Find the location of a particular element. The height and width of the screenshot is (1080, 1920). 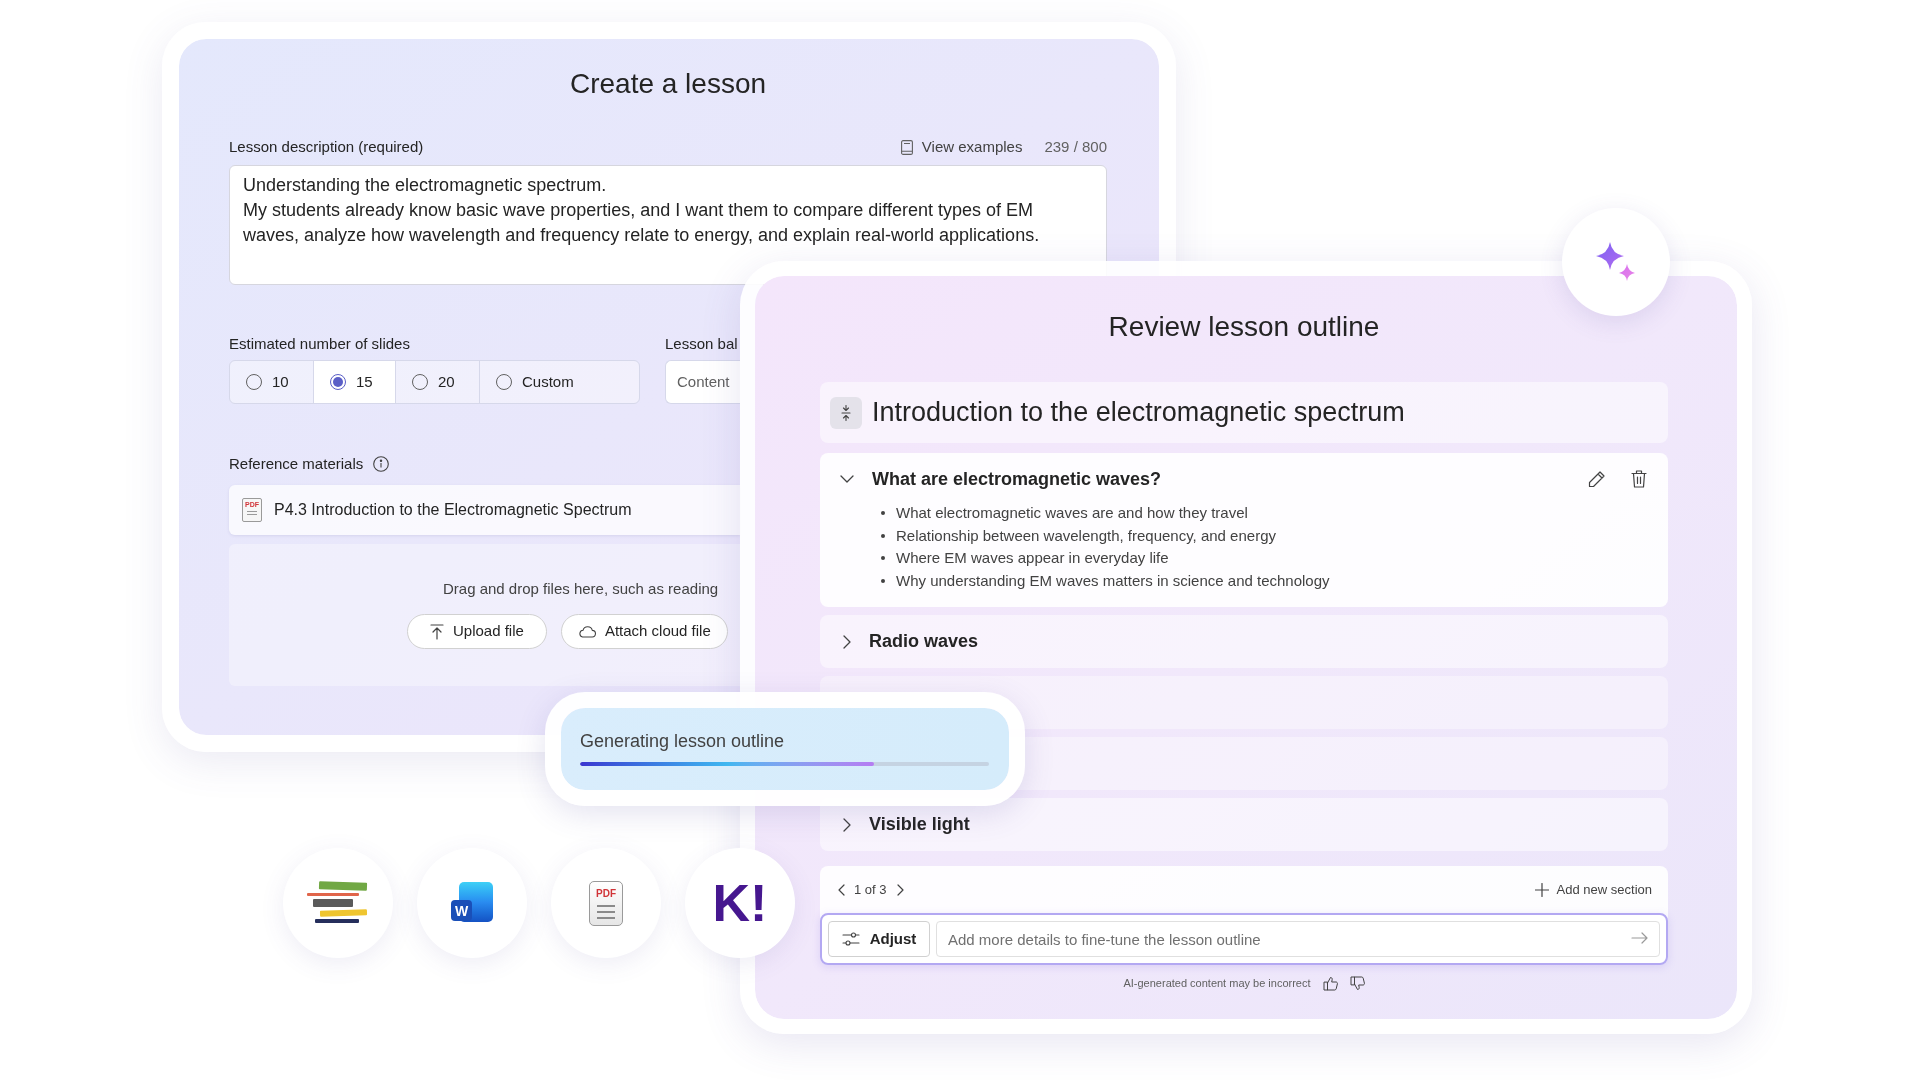

slide-count-option: 15 is located at coordinates (354, 382).